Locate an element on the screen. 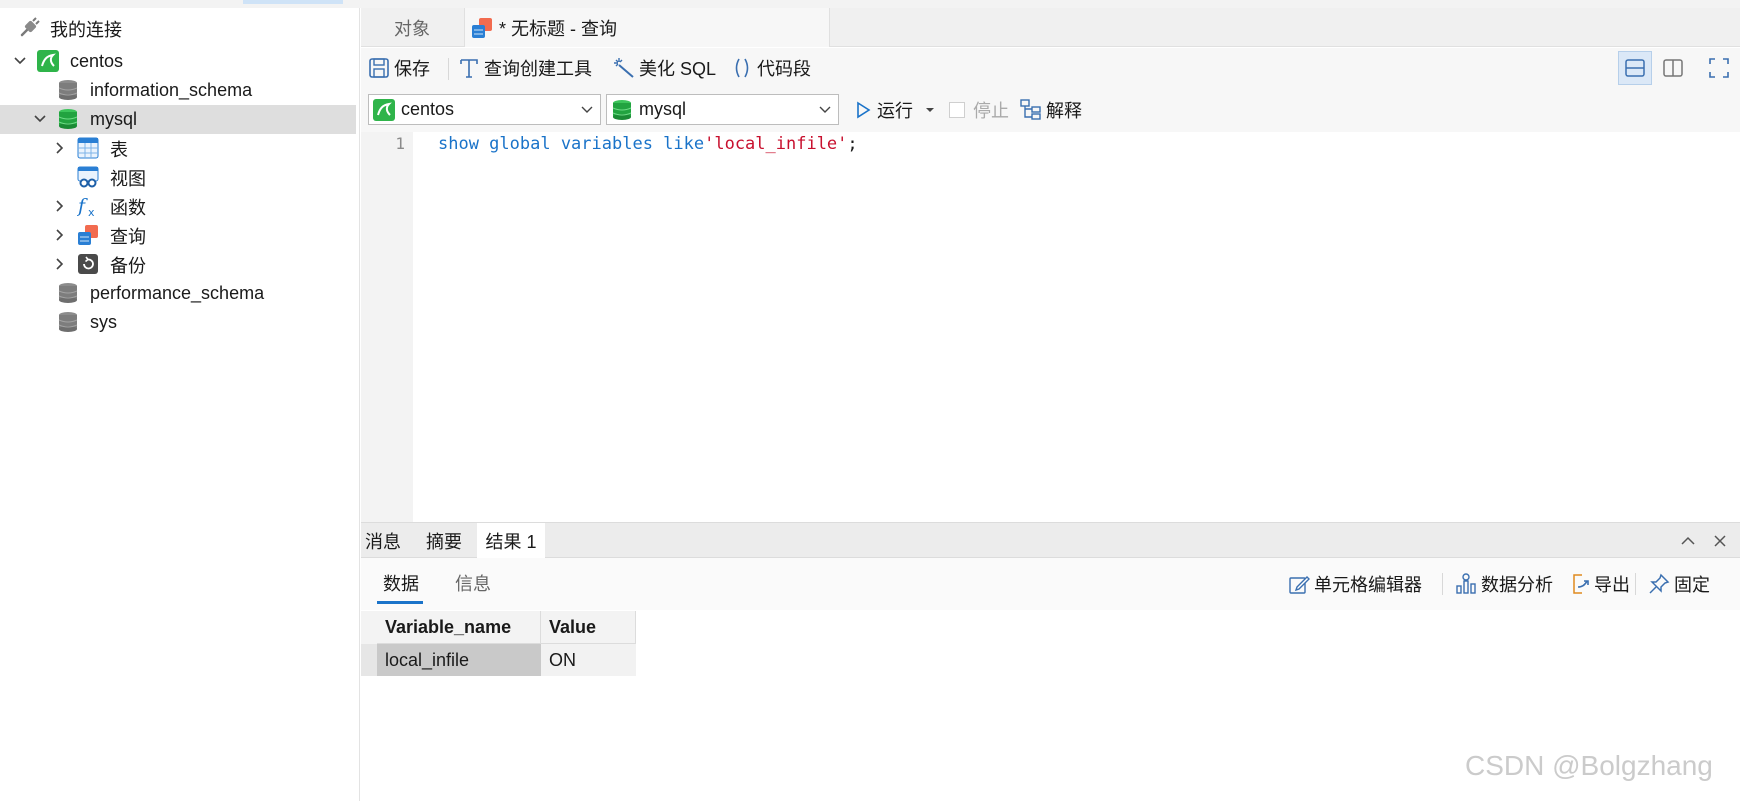 This screenshot has width=1740, height=801. fullscreen-button is located at coordinates (1719, 68).